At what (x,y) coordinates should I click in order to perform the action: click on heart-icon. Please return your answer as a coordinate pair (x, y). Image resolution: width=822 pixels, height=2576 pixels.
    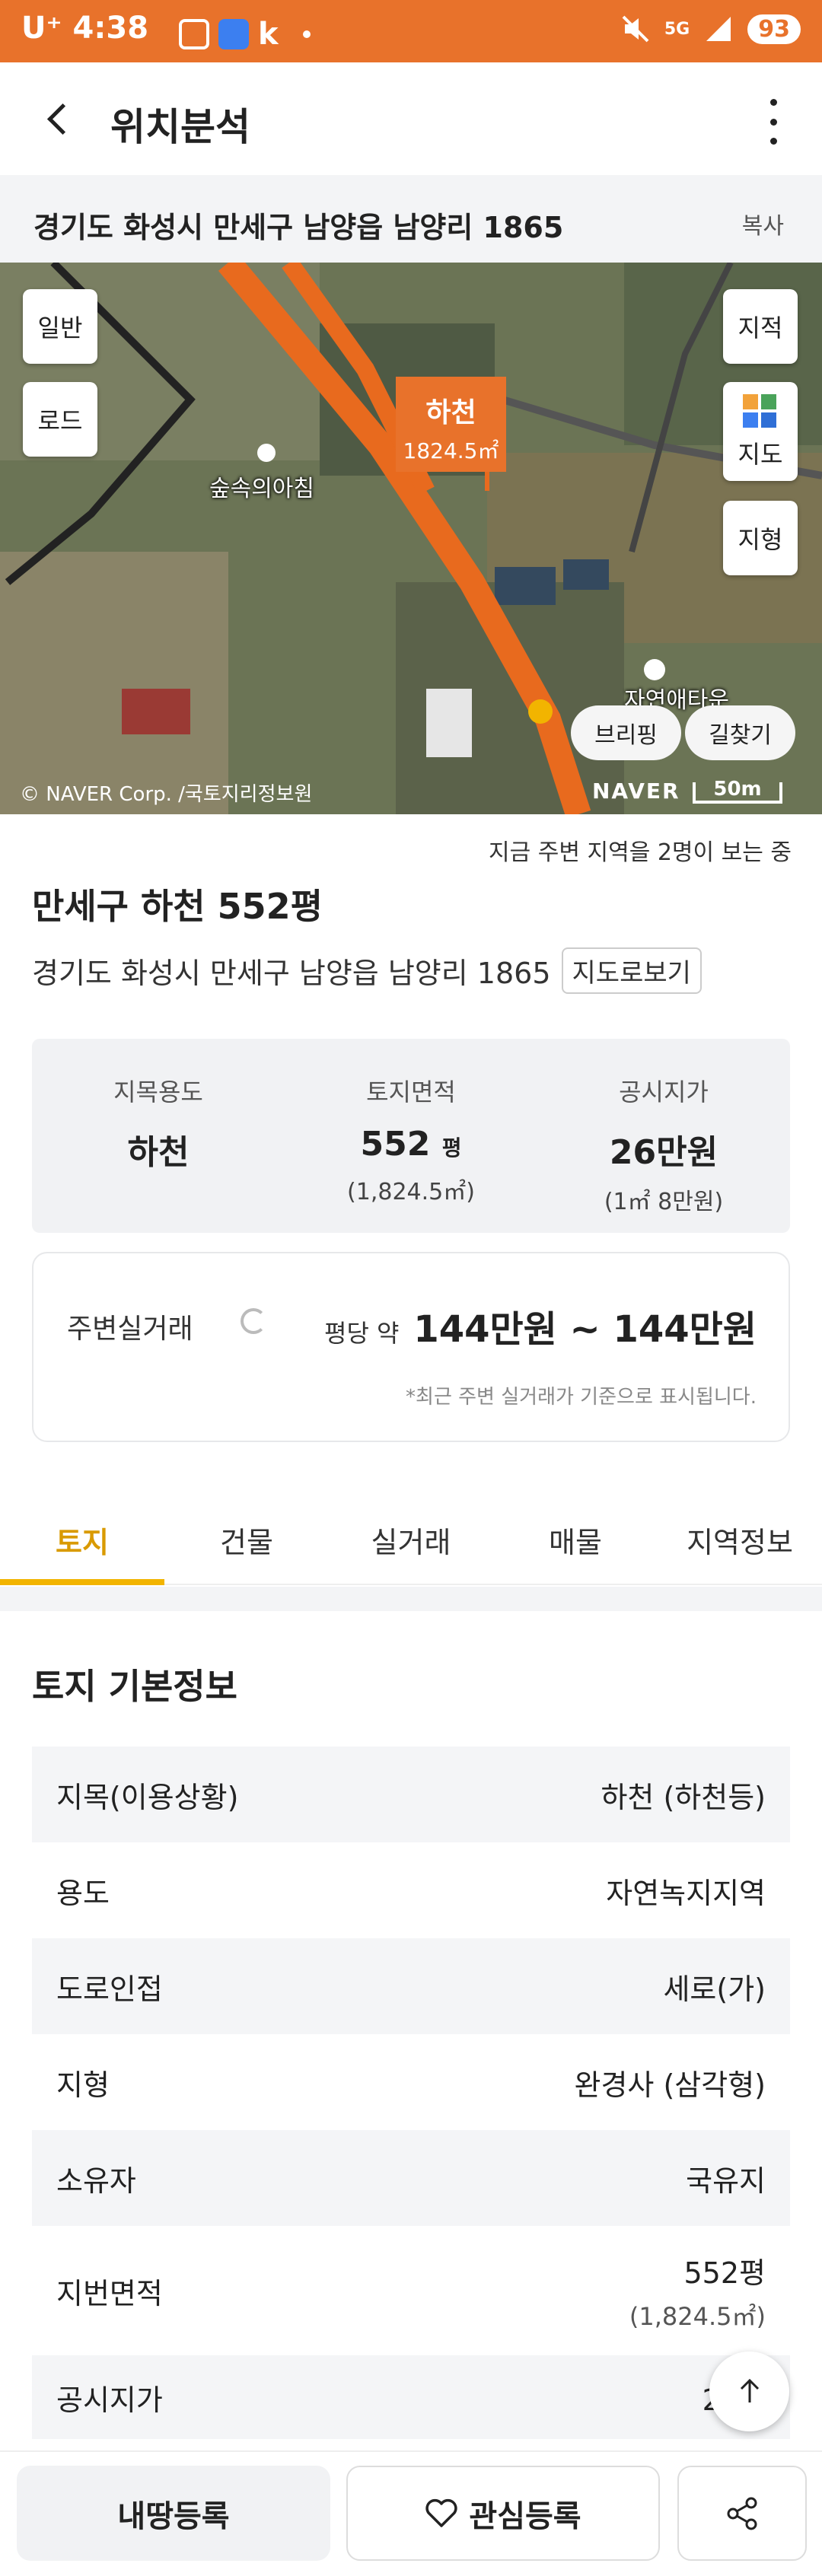
    Looking at the image, I should click on (441, 2512).